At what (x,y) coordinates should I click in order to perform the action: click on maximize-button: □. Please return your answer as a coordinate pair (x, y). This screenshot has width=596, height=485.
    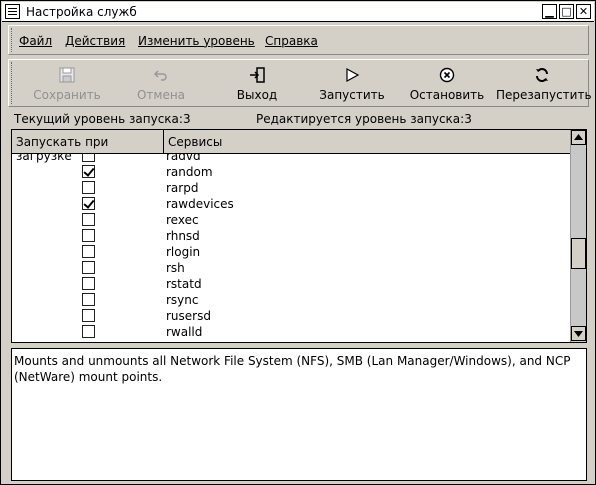
    Looking at the image, I should click on (566, 11).